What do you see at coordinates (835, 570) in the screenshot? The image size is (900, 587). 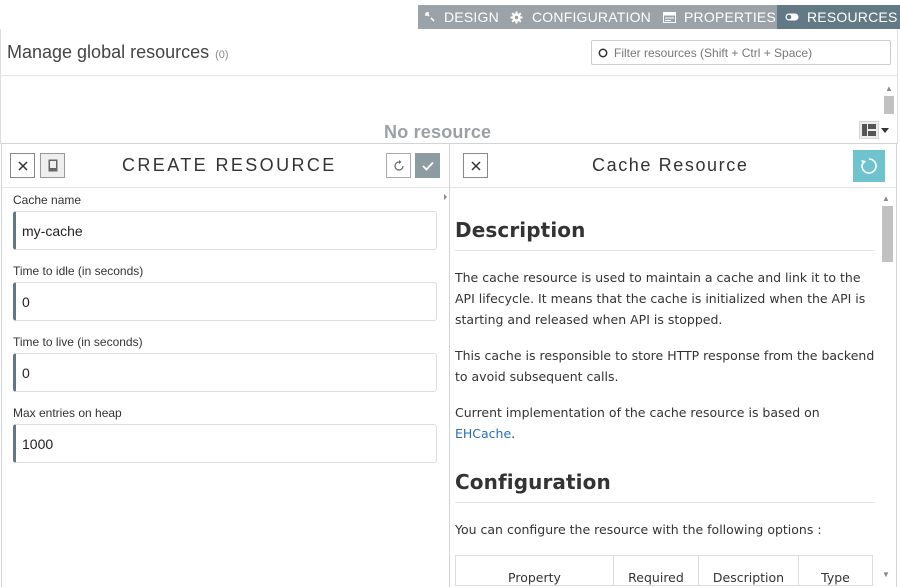 I see `table-header-type: Type` at bounding box center [835, 570].